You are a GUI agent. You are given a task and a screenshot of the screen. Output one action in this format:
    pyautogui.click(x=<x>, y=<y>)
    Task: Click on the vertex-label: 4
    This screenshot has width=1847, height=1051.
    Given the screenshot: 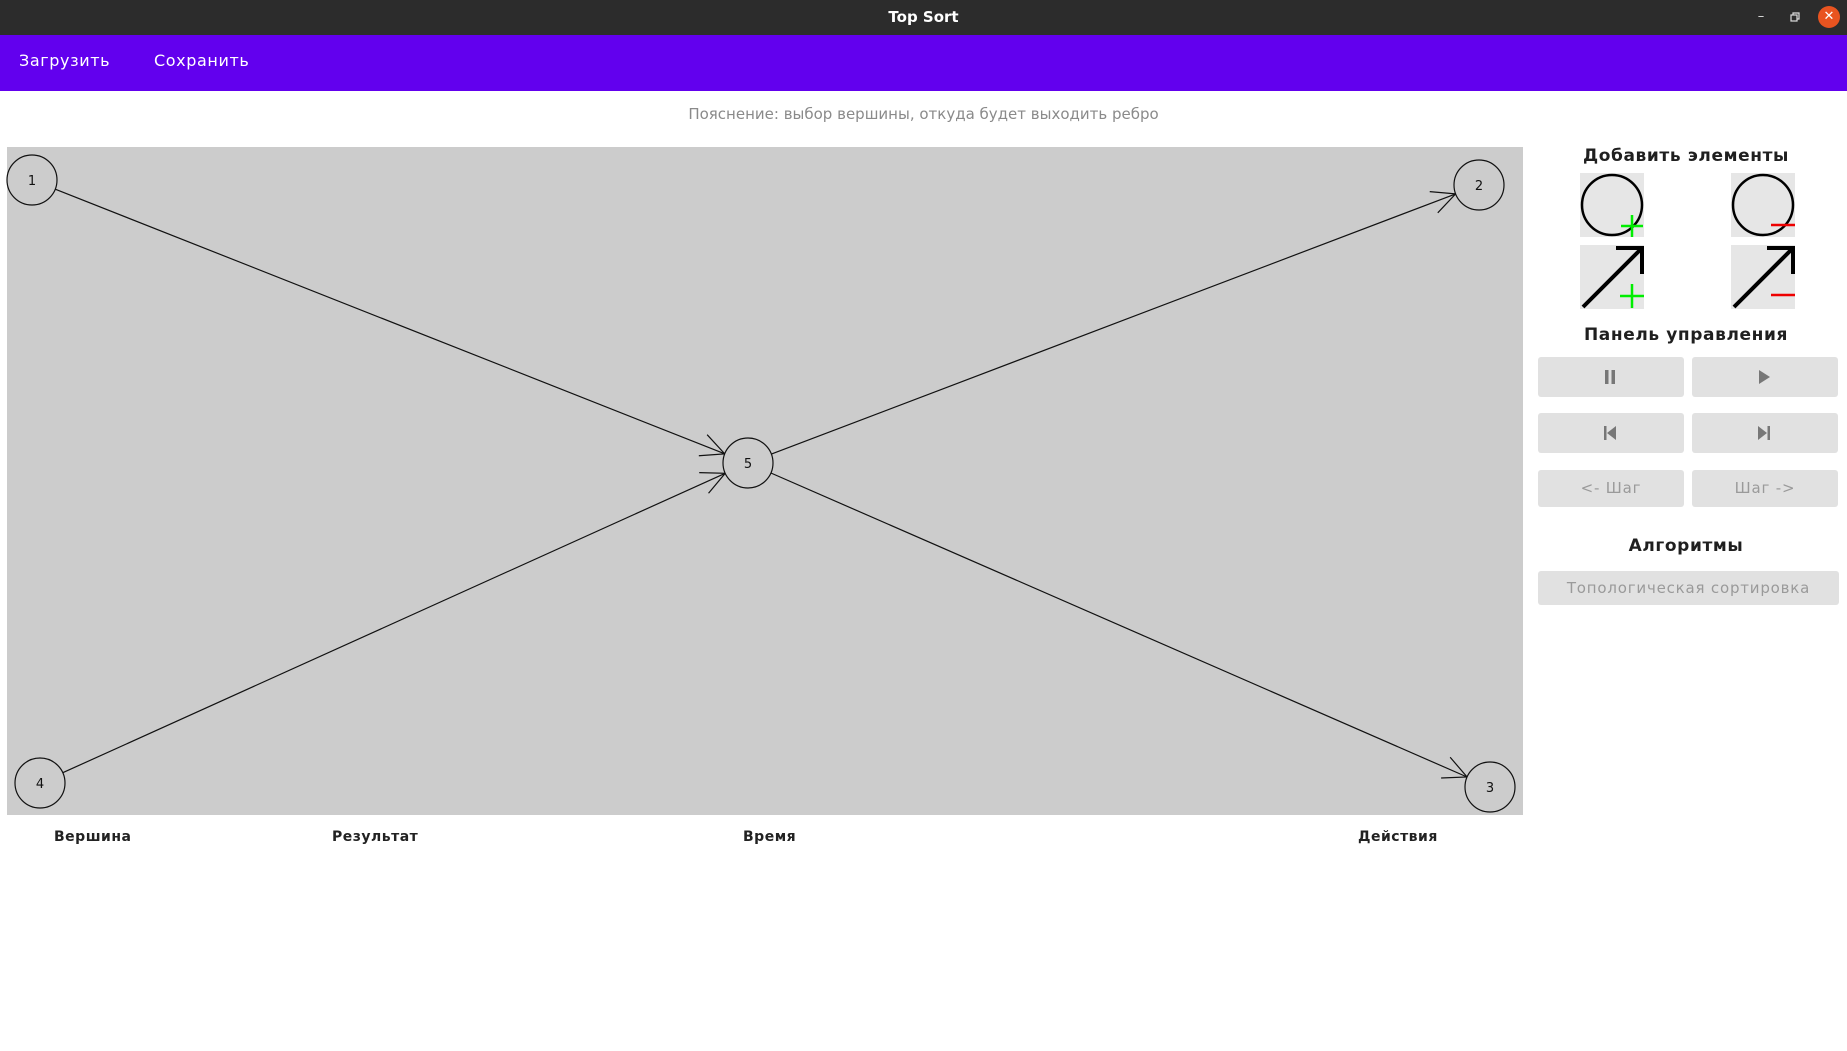 What is the action you would take?
    pyautogui.click(x=40, y=784)
    